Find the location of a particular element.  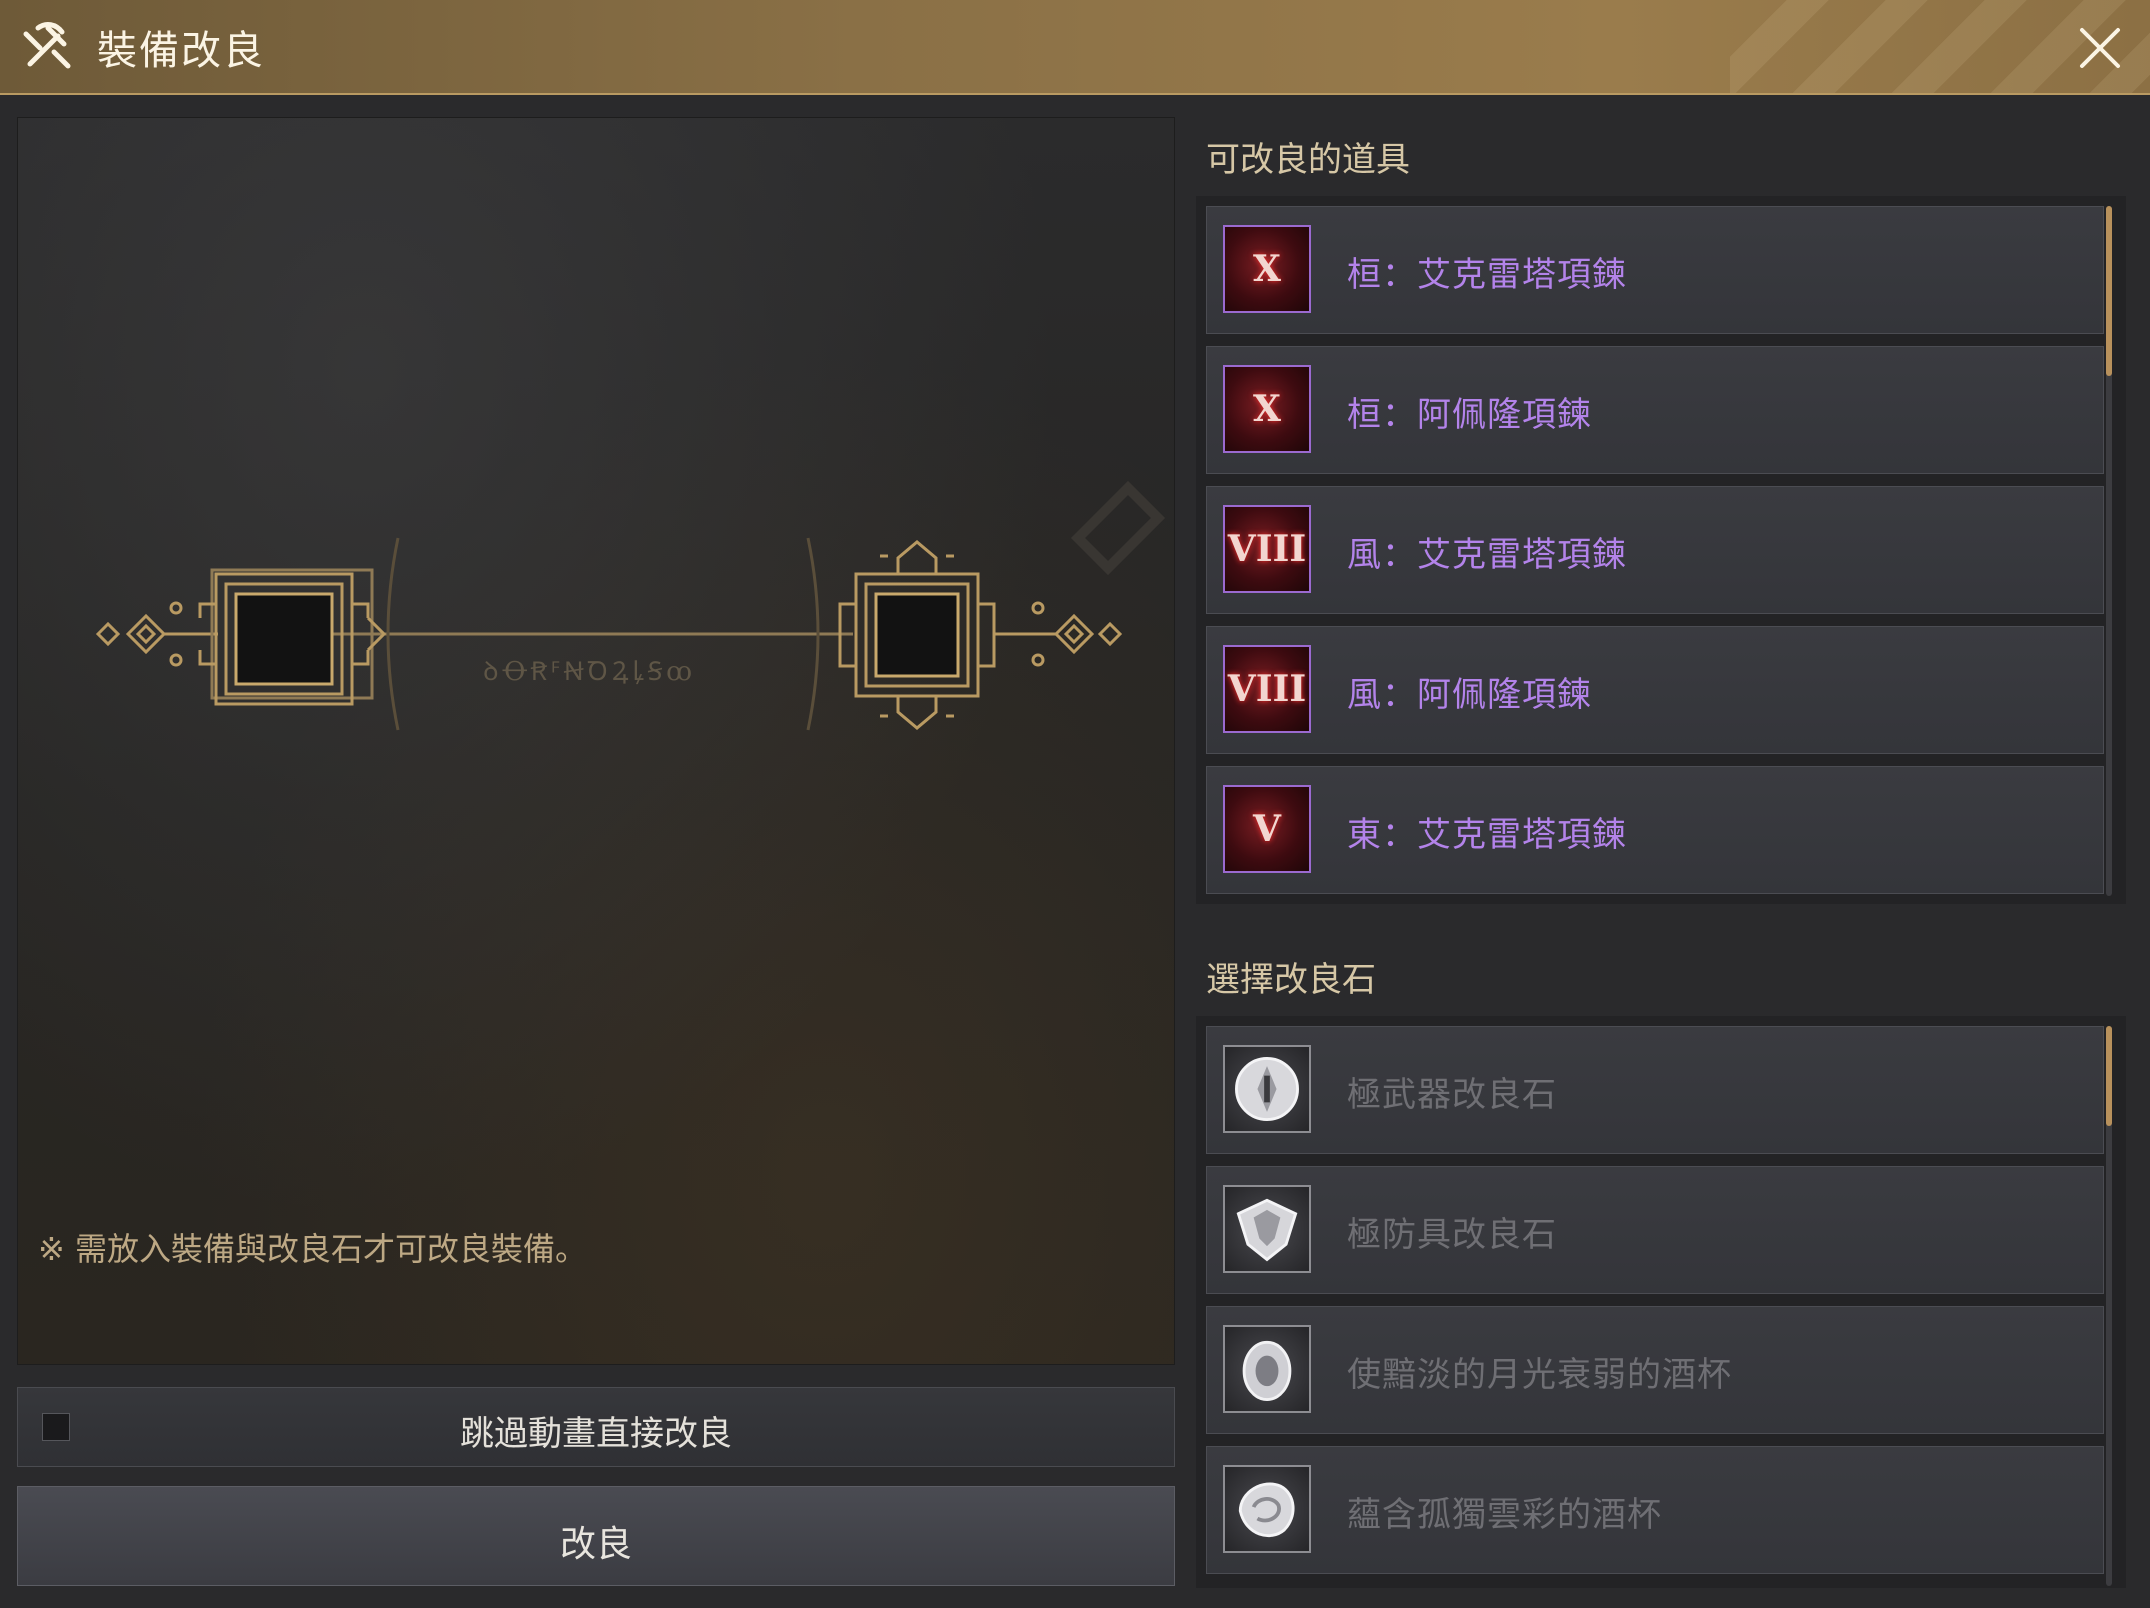

refine-slot-diagram: ꝺꝊꞦꟳꞤꝹꝜꝲꞨꝏ is located at coordinates (630, 605).